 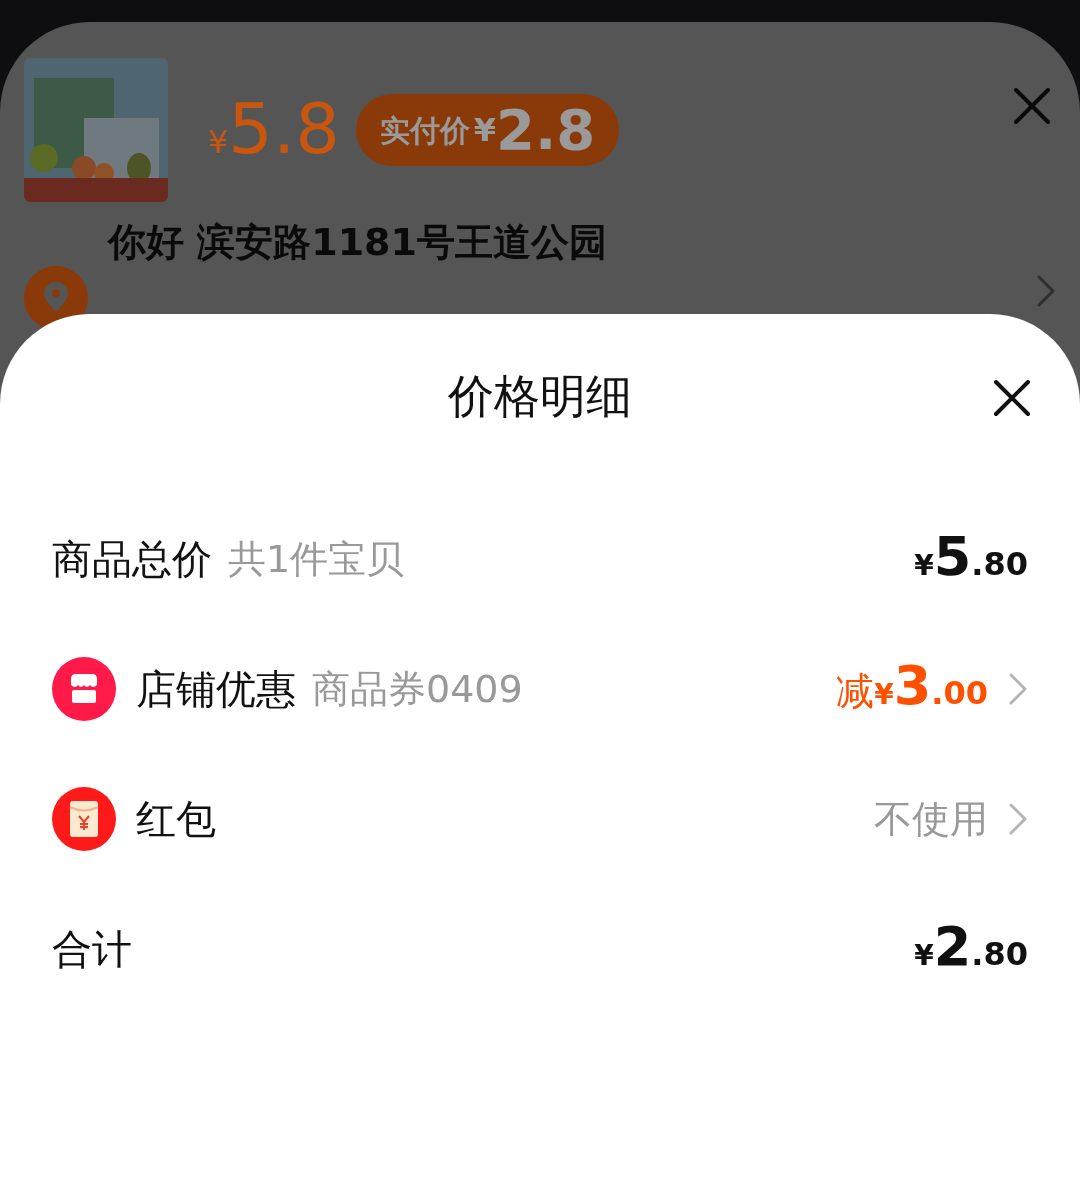 What do you see at coordinates (912, 688) in the screenshot?
I see `price-amount: 减¥3.00` at bounding box center [912, 688].